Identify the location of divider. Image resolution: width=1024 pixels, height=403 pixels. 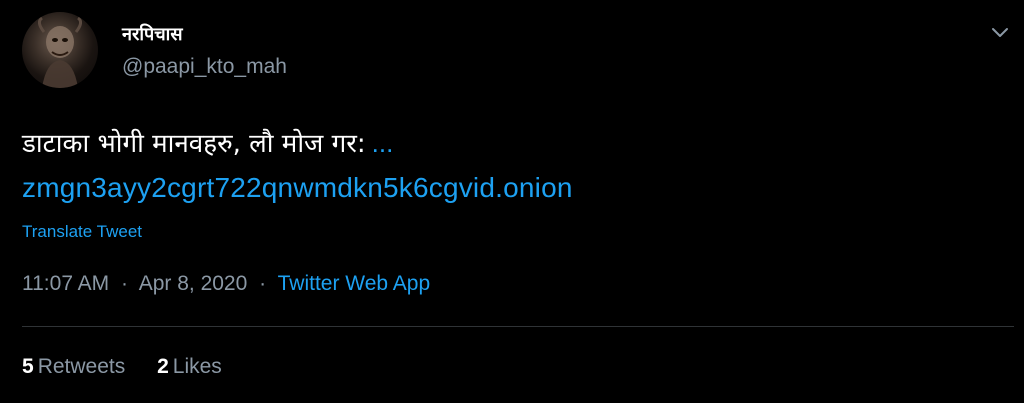
(518, 326).